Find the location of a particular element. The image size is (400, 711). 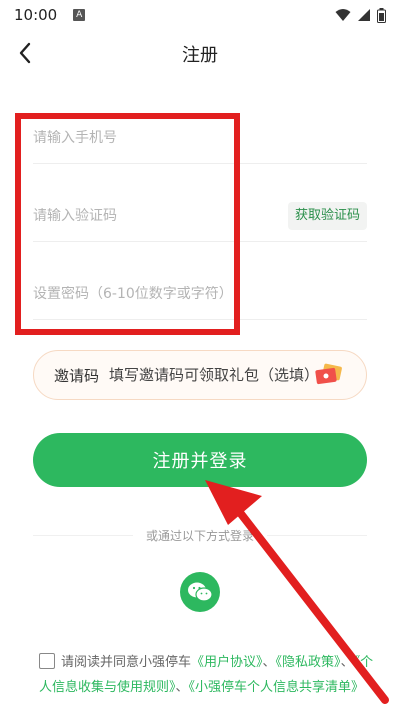

agreement-prefix: 请阅读并同意小强停车 is located at coordinates (126, 662).